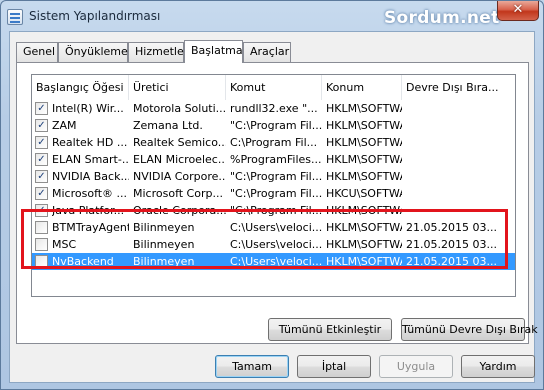 The height and width of the screenshot is (390, 544). Describe the element at coordinates (213, 51) in the screenshot. I see `tab-startup: Başlatma` at that location.